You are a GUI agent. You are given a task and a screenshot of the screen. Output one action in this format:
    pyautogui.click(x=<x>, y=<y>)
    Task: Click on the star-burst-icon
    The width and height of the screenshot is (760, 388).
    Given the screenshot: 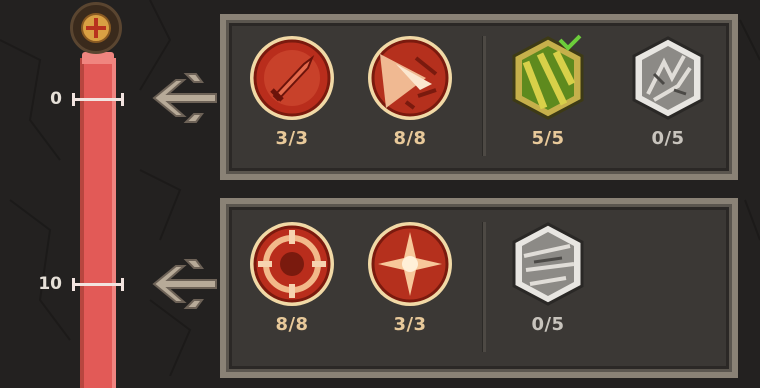 What is the action you would take?
    pyautogui.click(x=410, y=264)
    